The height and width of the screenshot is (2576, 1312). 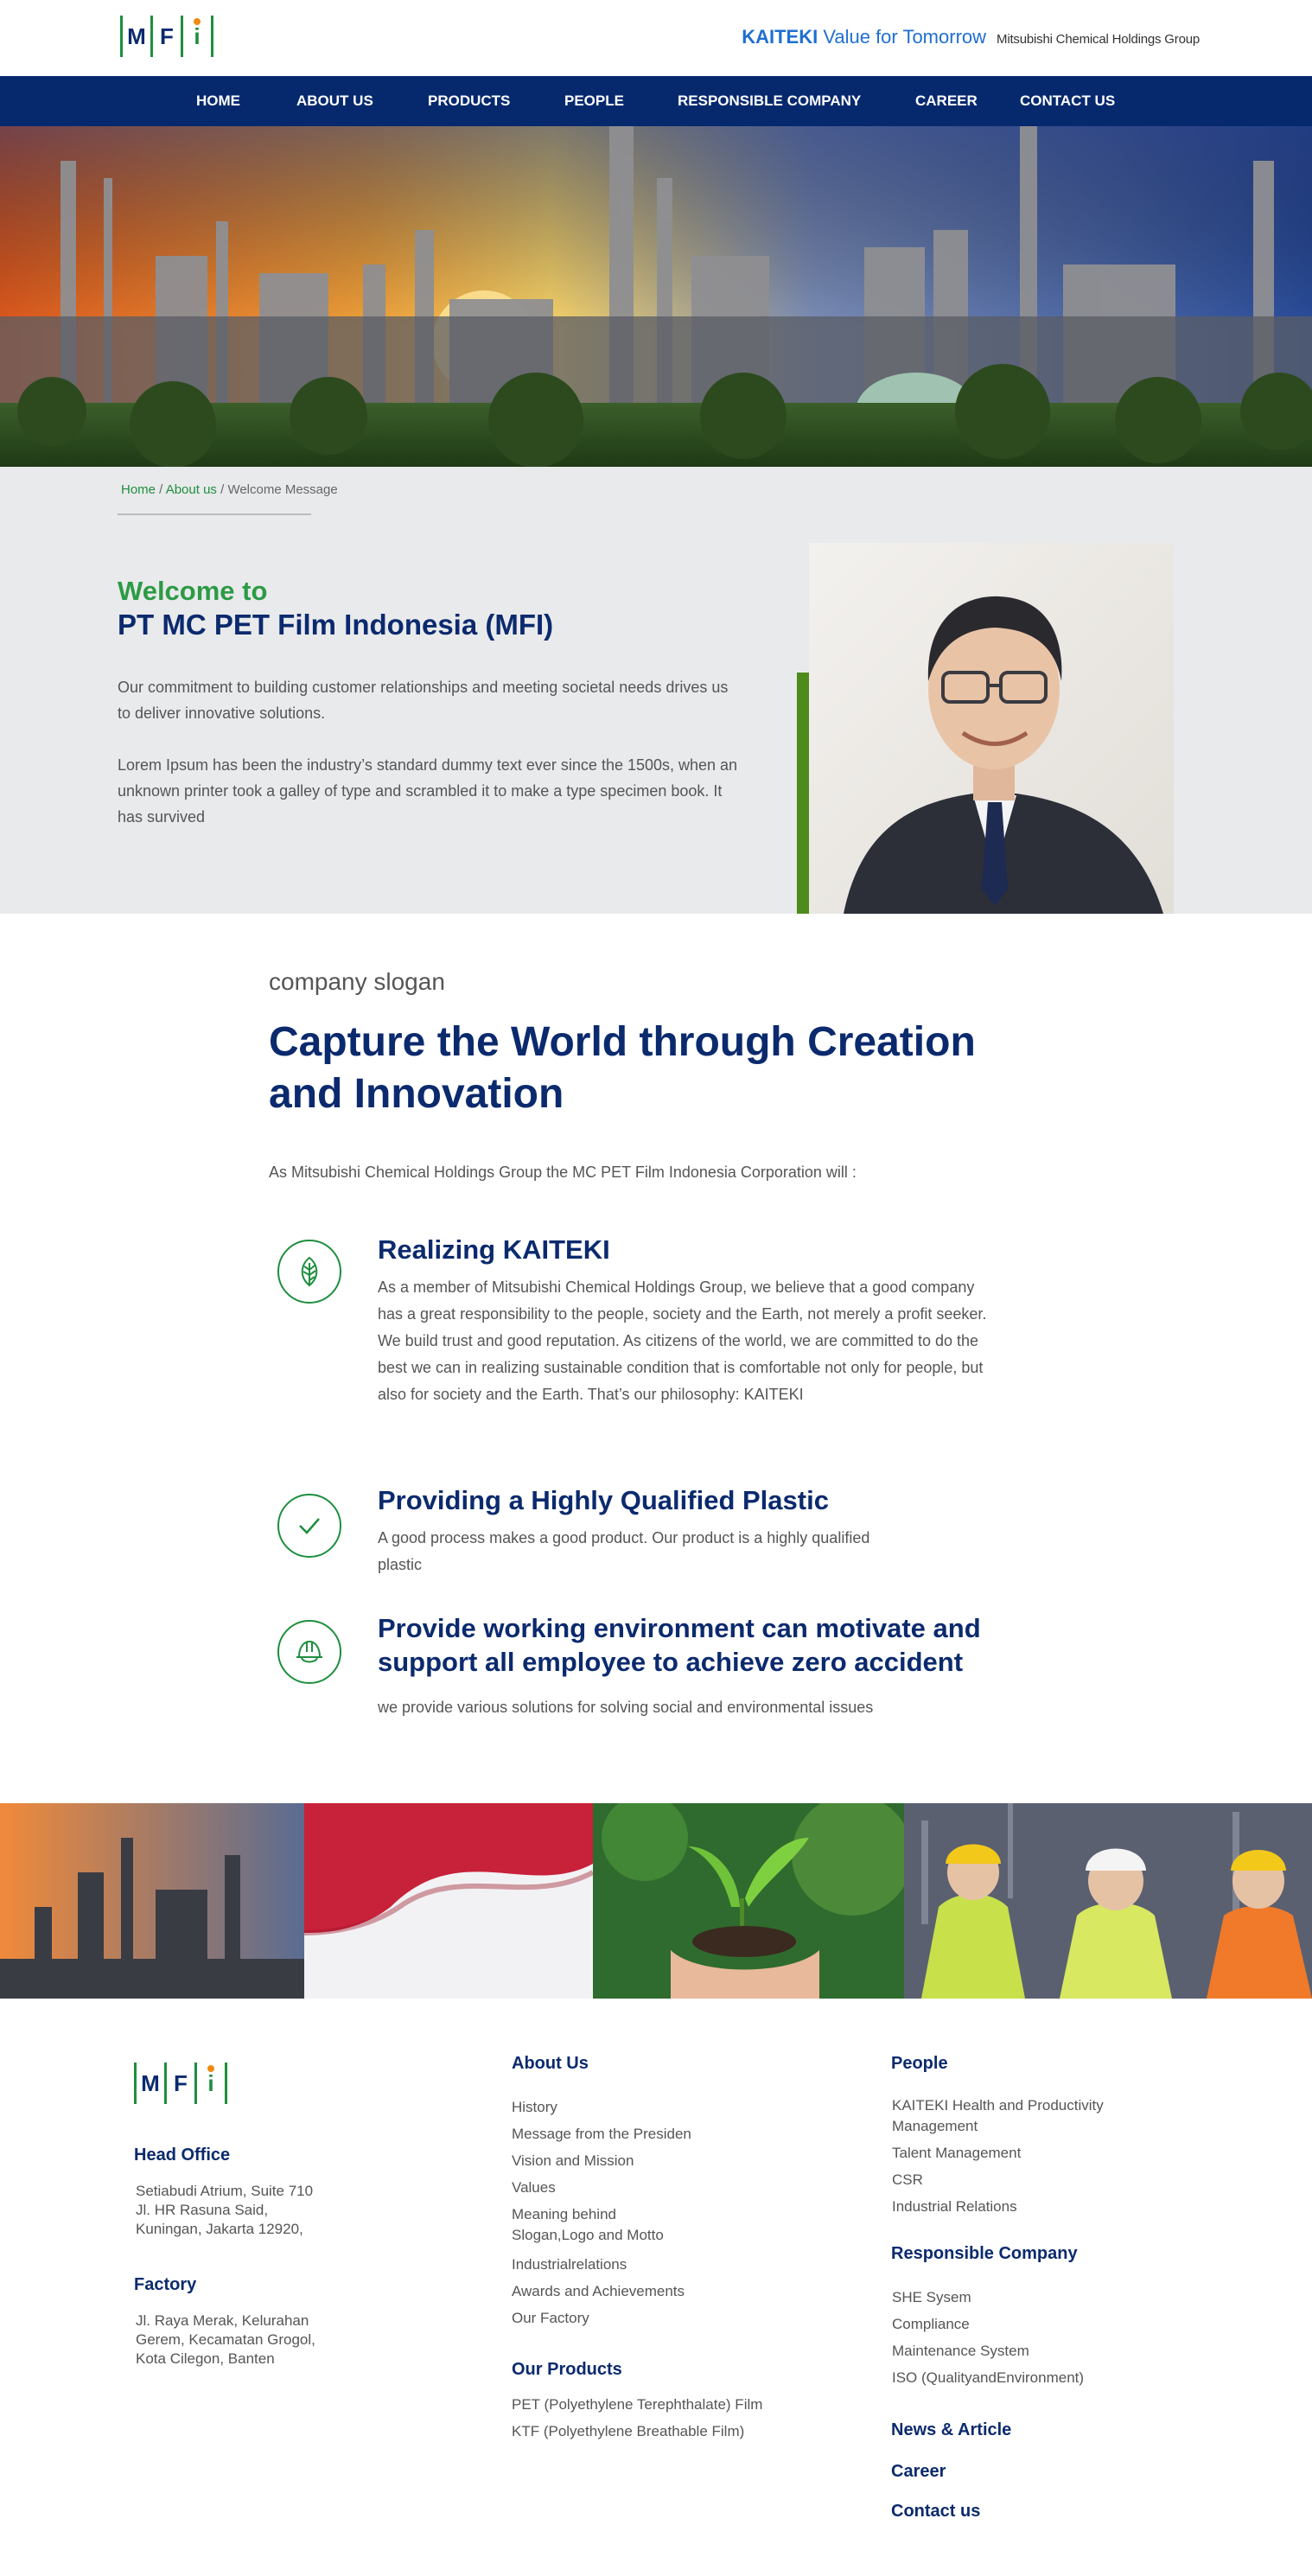 I want to click on footer-mfi-logo: M F i, so click(x=180, y=2083).